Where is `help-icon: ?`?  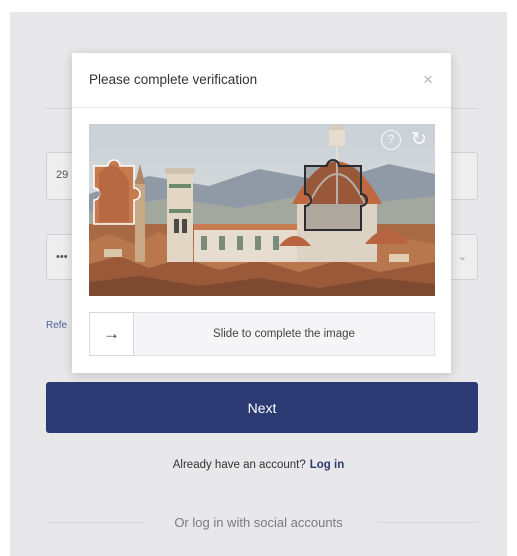
help-icon: ? is located at coordinates (391, 140).